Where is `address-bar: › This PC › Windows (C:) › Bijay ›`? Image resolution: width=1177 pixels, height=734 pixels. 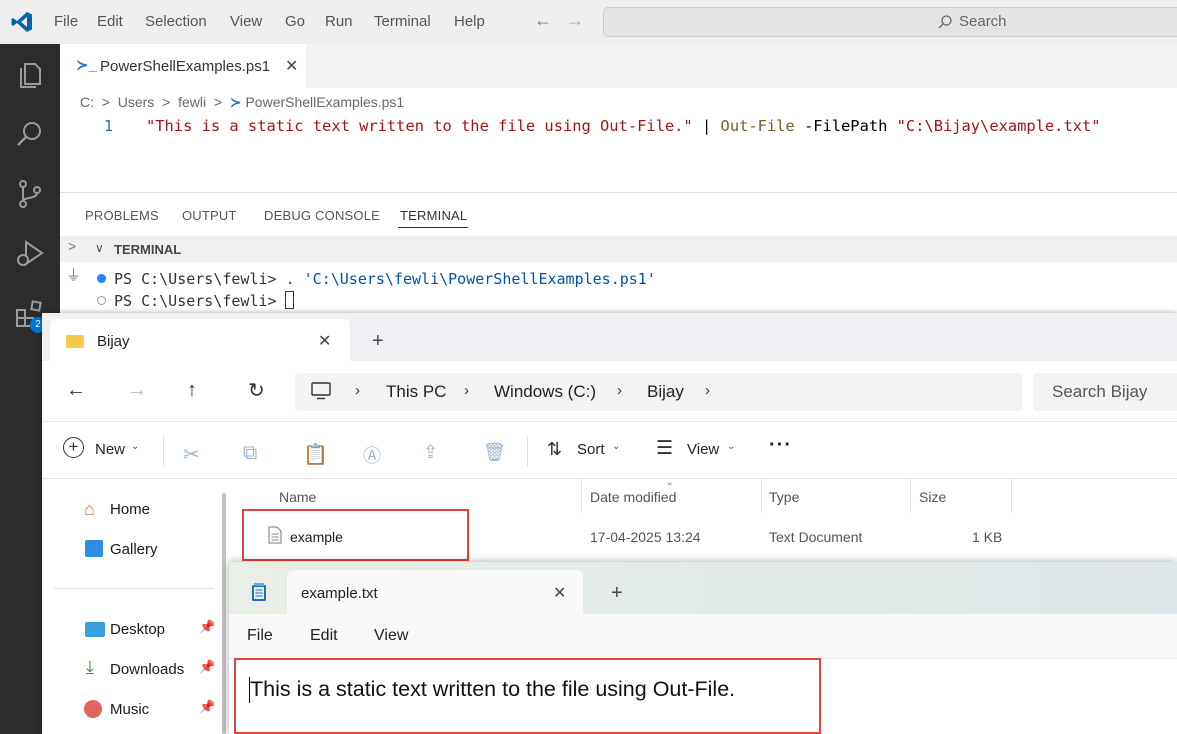 address-bar: › This PC › Windows (C:) › Bijay › is located at coordinates (658, 392).